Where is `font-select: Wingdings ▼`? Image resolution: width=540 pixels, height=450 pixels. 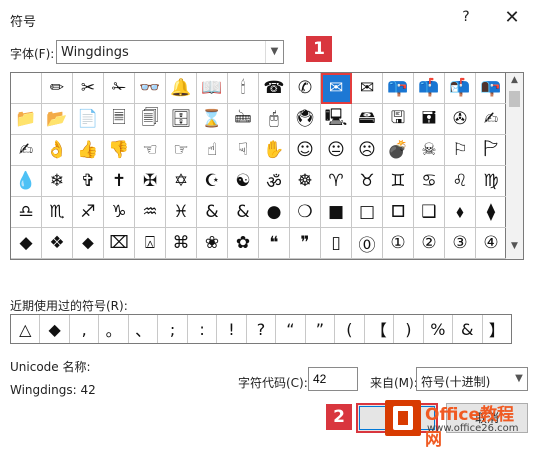 font-select: Wingdings ▼ is located at coordinates (170, 52).